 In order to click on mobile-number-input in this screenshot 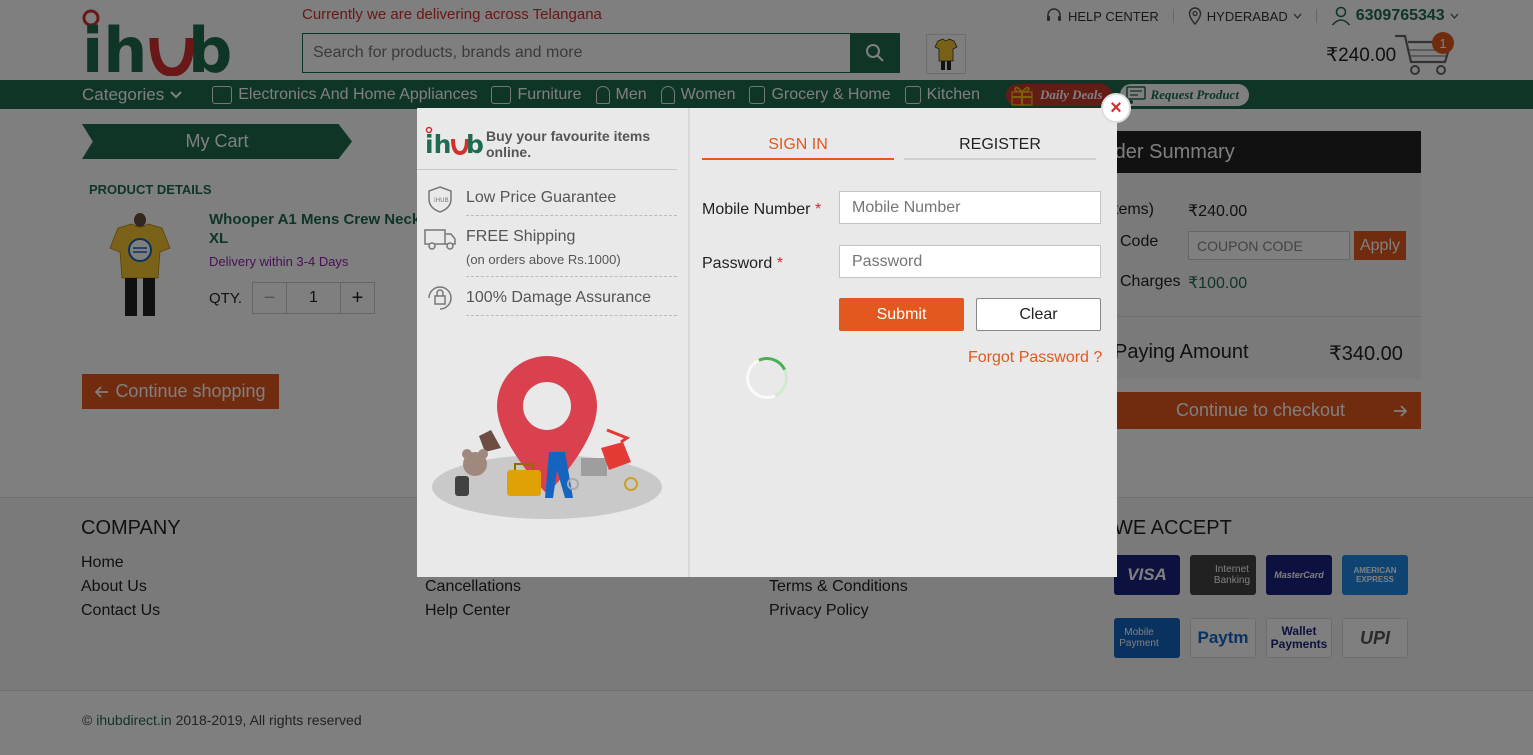, I will do `click(970, 207)`.